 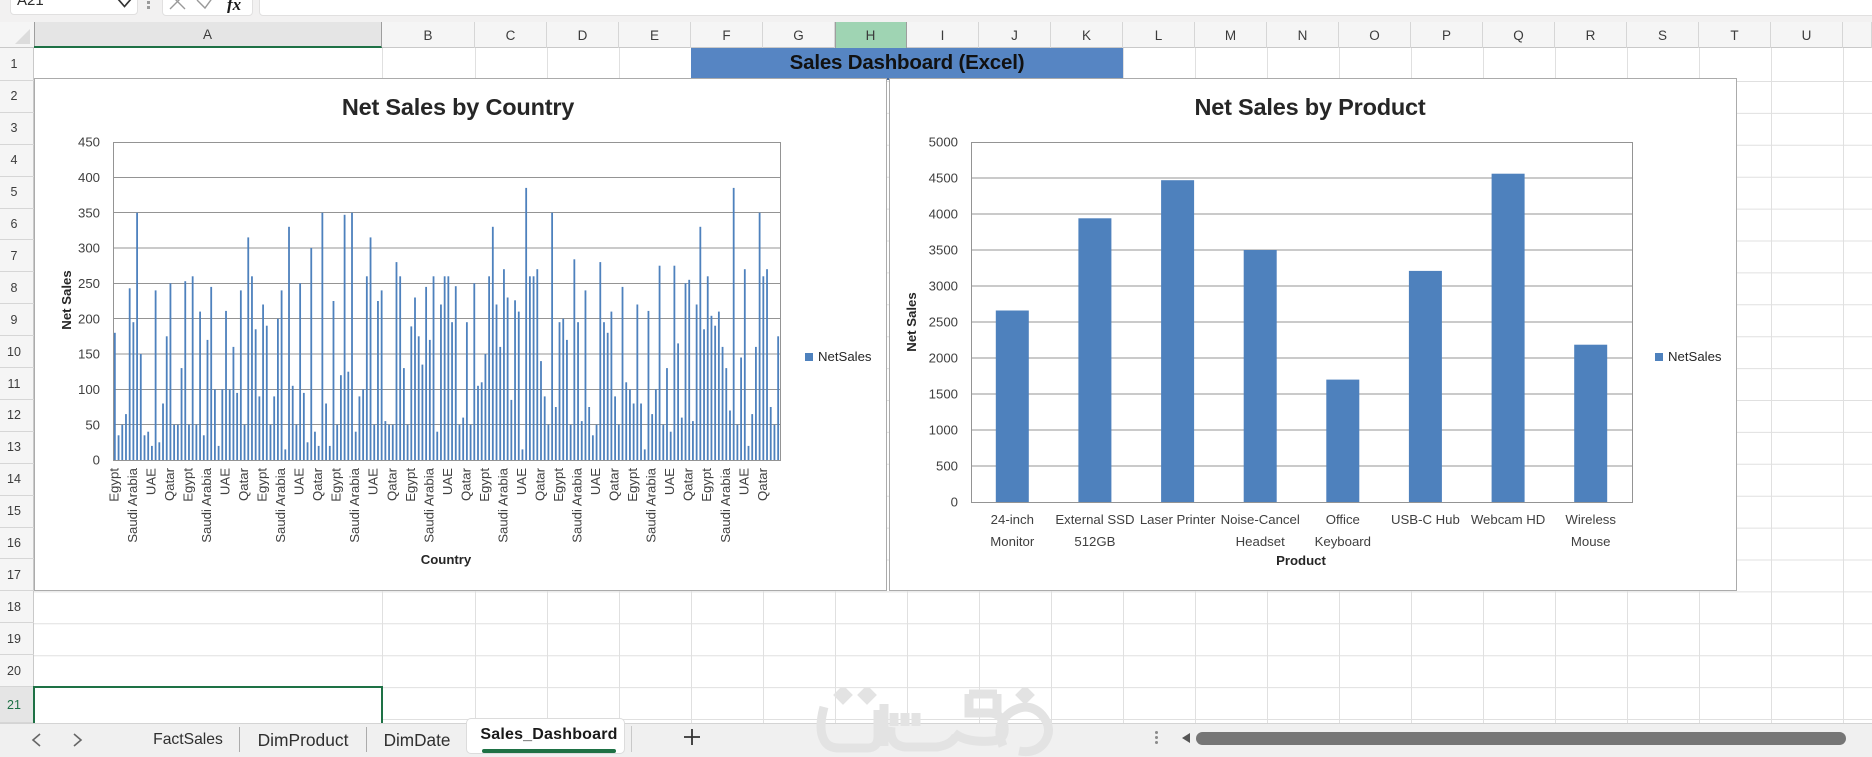 I want to click on svg-text: 2000, so click(x=943, y=358).